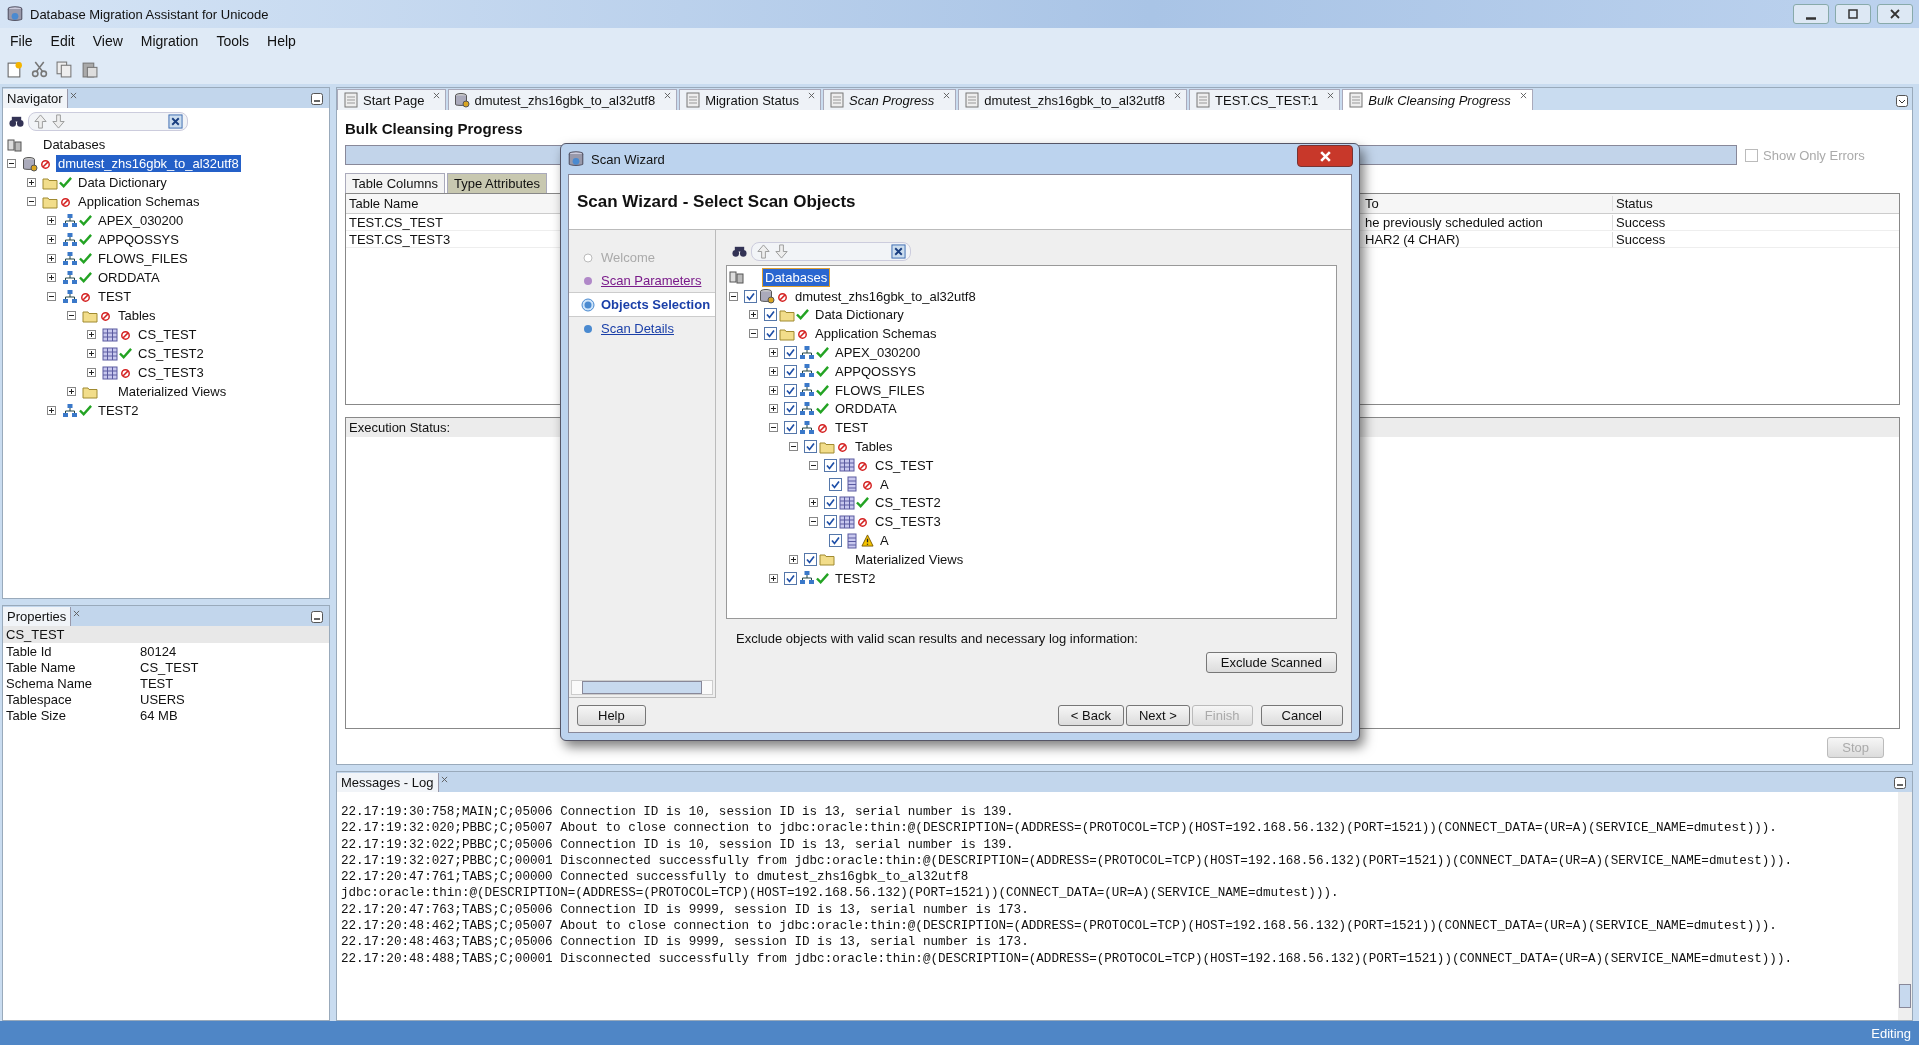  What do you see at coordinates (884, 484) in the screenshot?
I see `tree-item: A` at bounding box center [884, 484].